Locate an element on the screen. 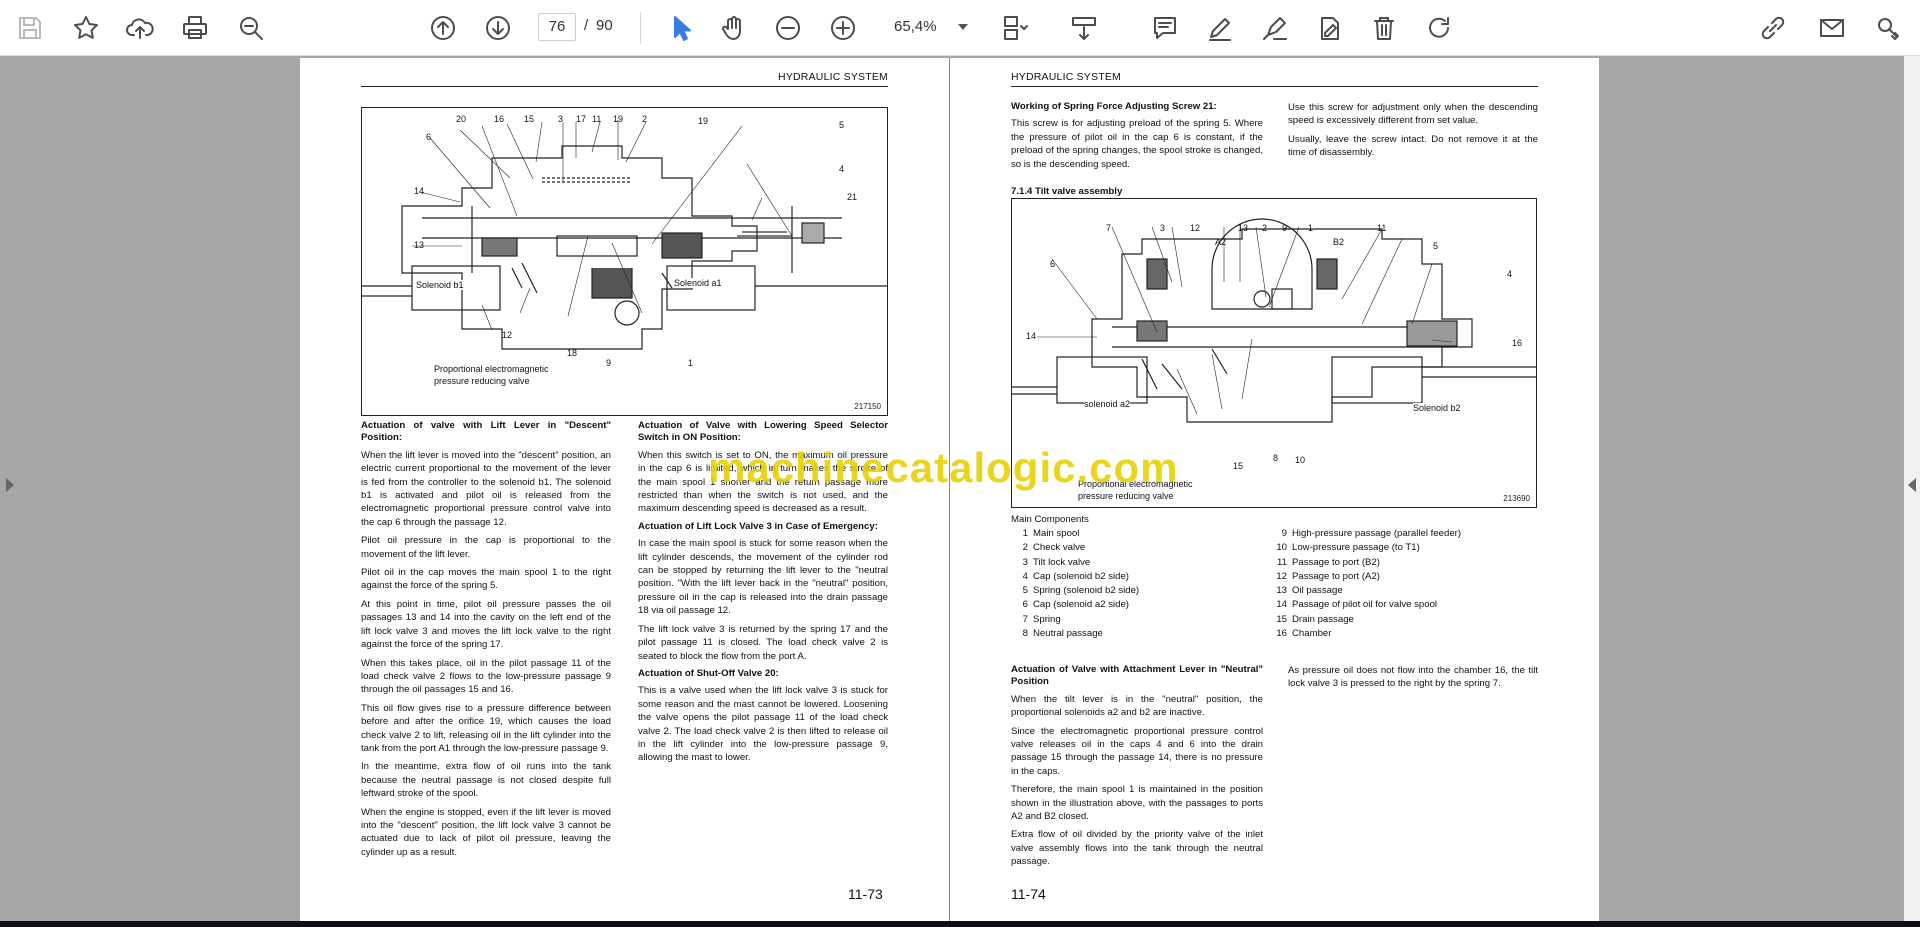 This screenshot has width=1920, height=927. list-item: 10 Low-pressure passage (to T1) is located at coordinates (1348, 548).